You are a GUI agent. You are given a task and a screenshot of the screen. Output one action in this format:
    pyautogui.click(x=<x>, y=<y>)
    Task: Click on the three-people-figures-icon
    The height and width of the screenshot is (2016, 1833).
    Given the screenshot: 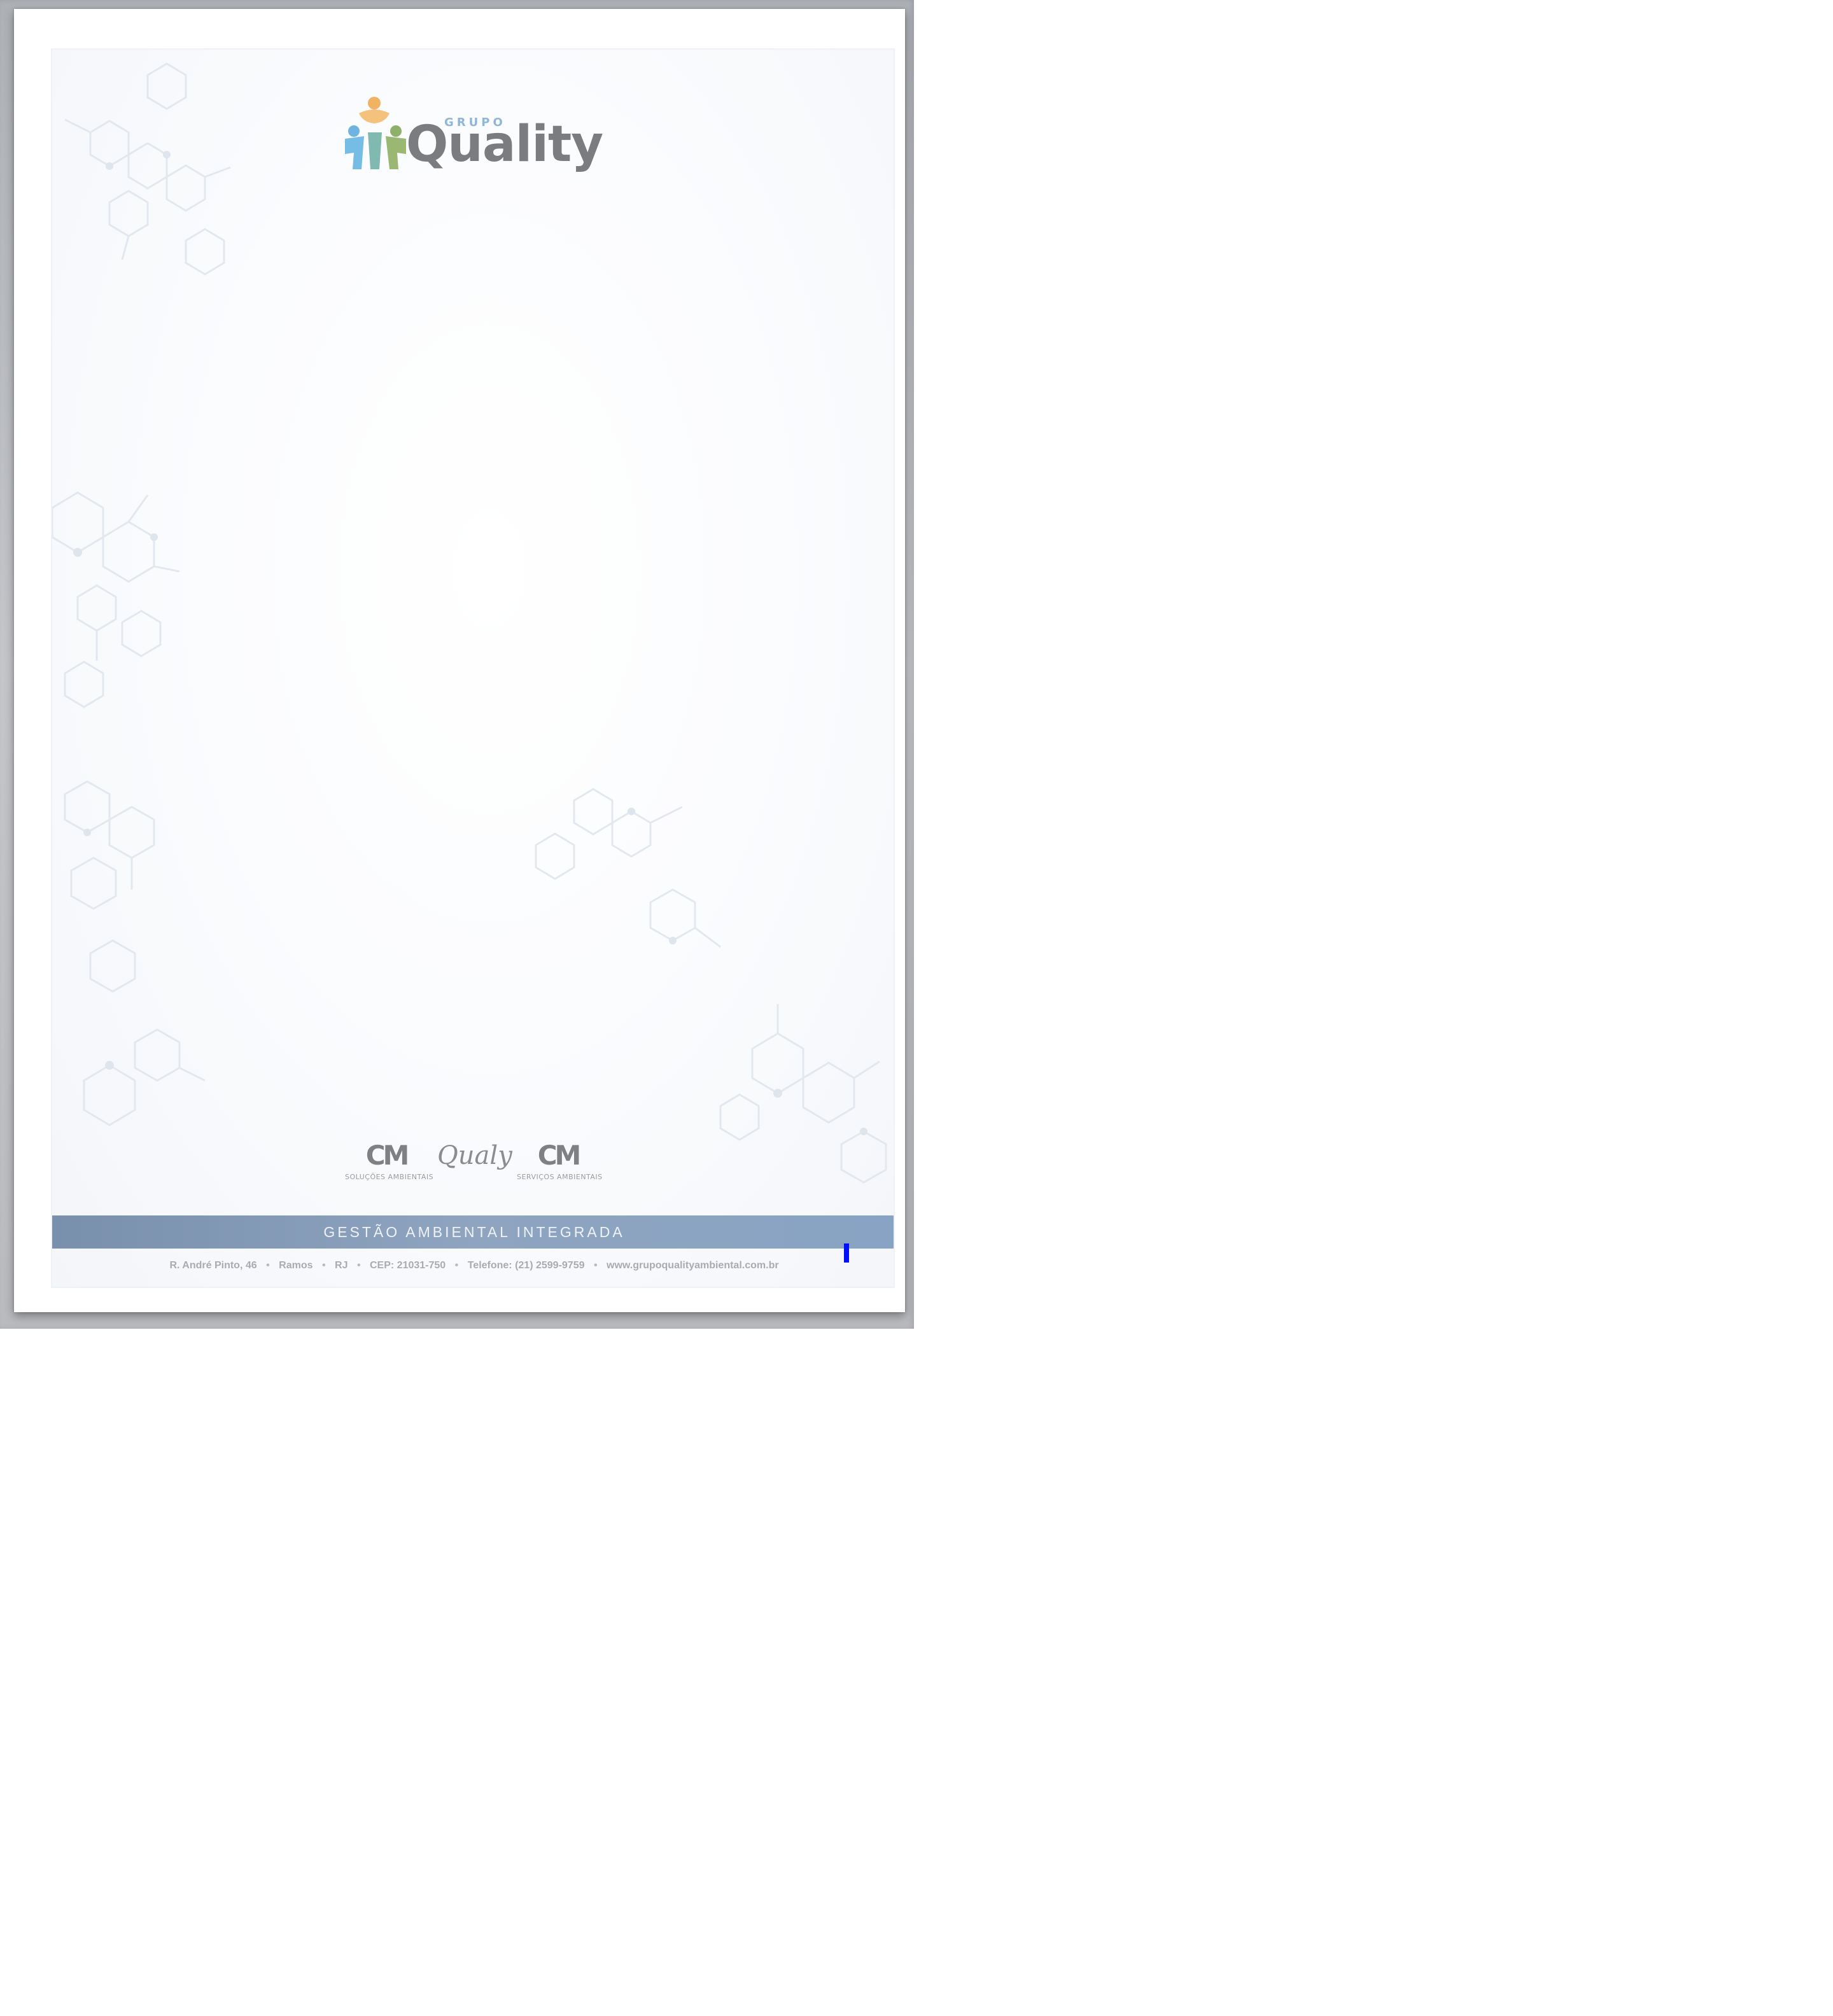 What is the action you would take?
    pyautogui.click(x=375, y=133)
    